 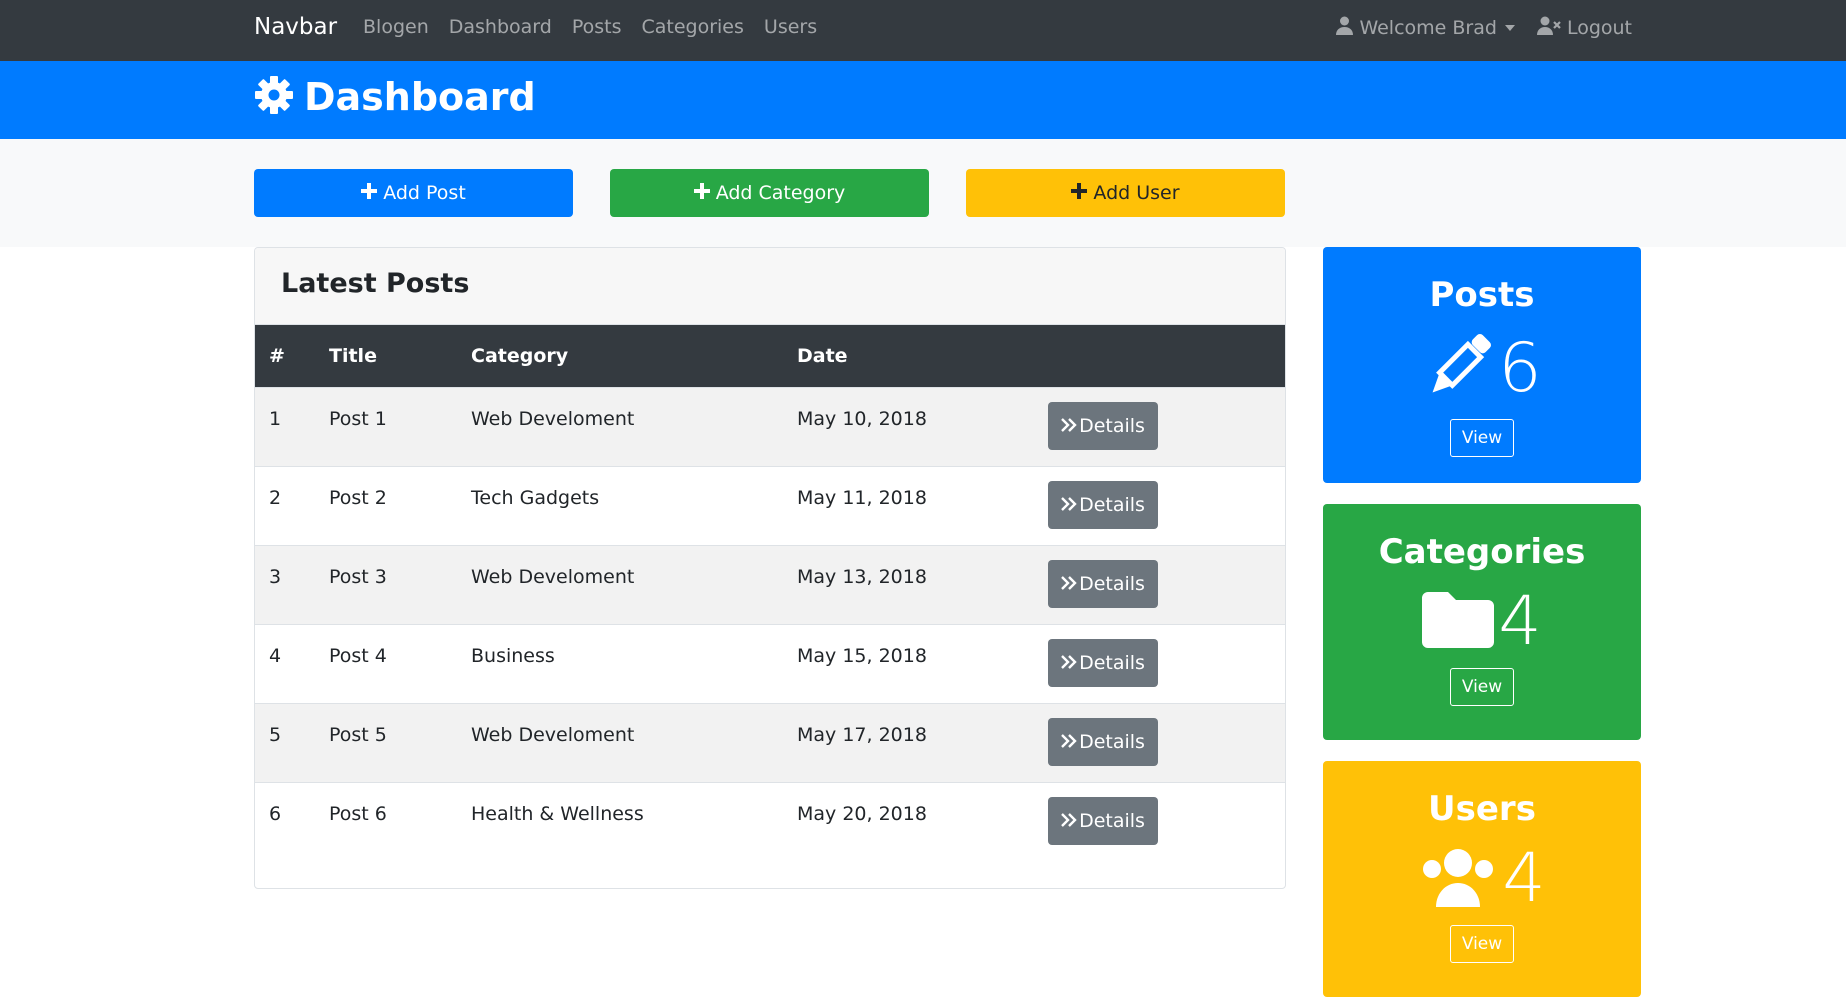 I want to click on post-title: Post 5, so click(x=386, y=743).